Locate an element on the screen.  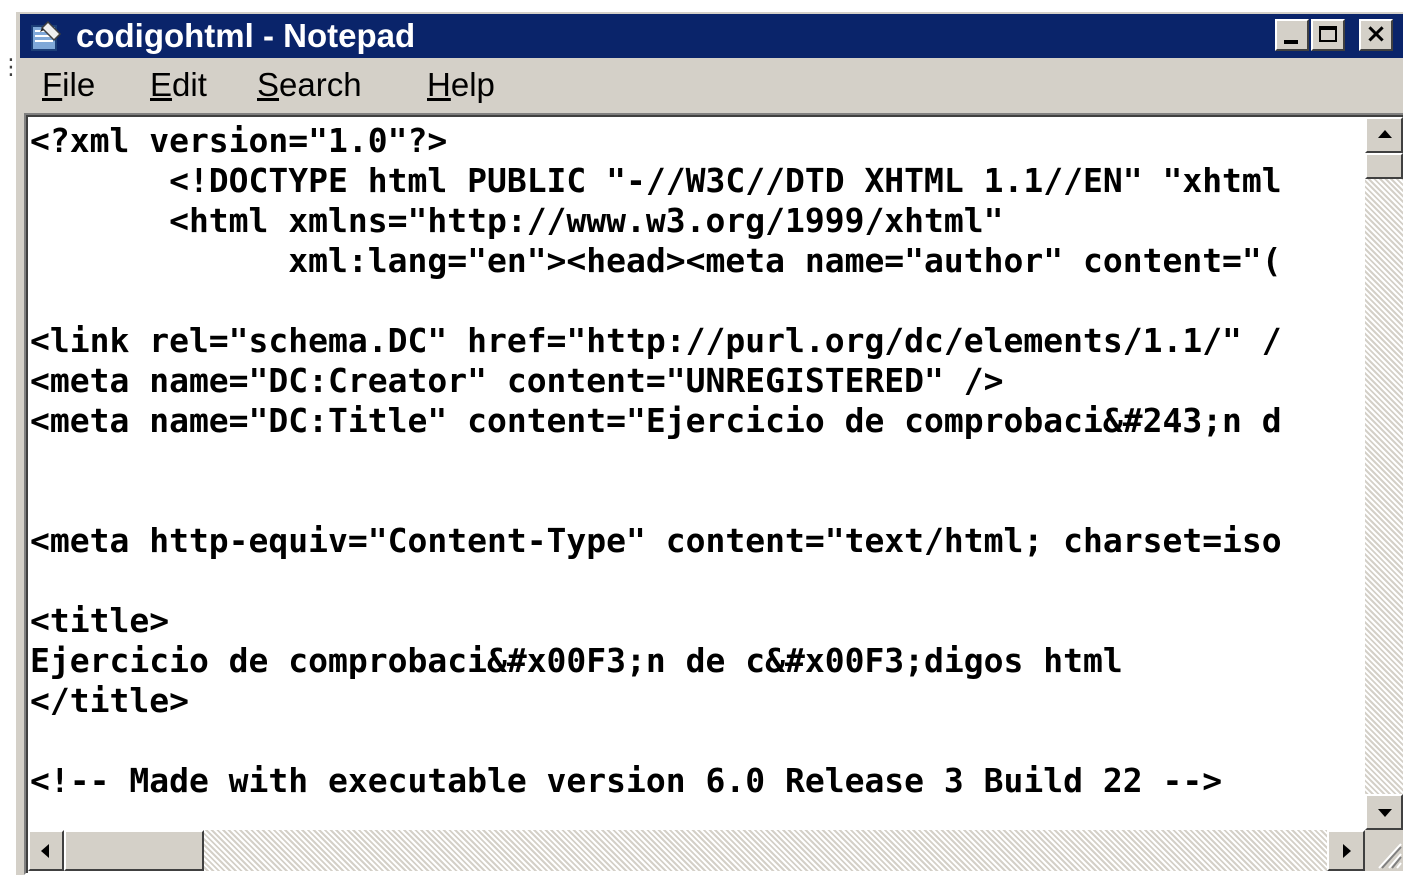
left-edge-marks: ⋮ is located at coordinates (11, 67).